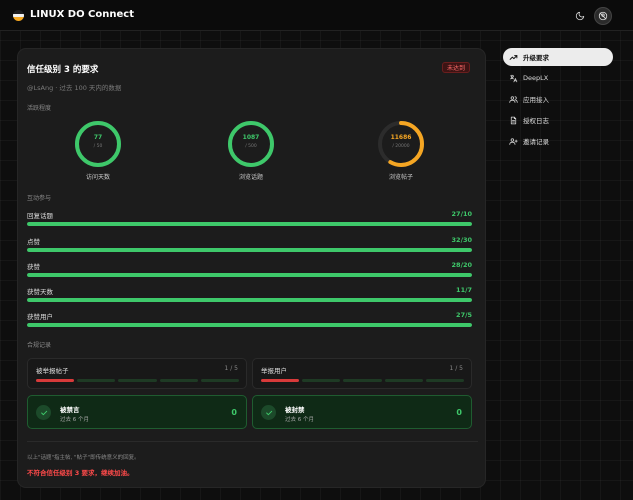 The height and width of the screenshot is (500, 633). Describe the element at coordinates (513, 141) in the screenshot. I see `user-add-icon` at that location.